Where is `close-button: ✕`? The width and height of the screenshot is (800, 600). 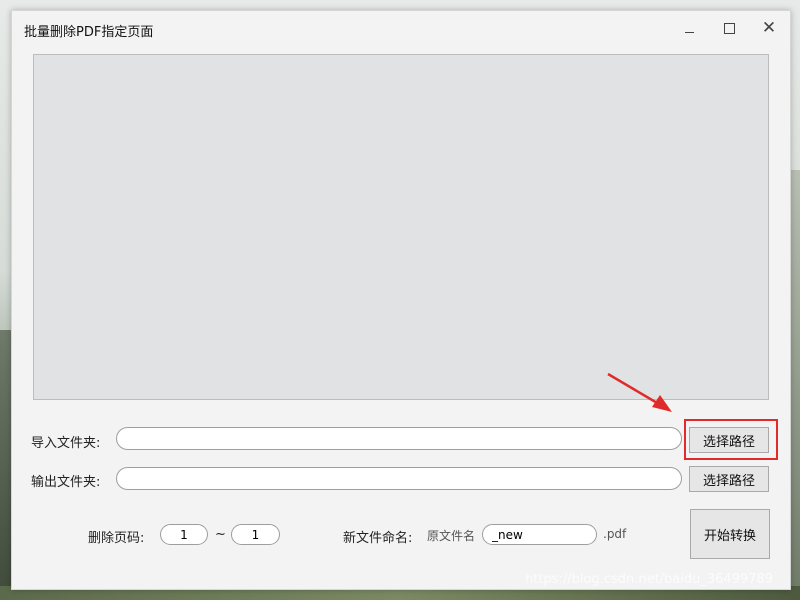
close-button: ✕ is located at coordinates (769, 28).